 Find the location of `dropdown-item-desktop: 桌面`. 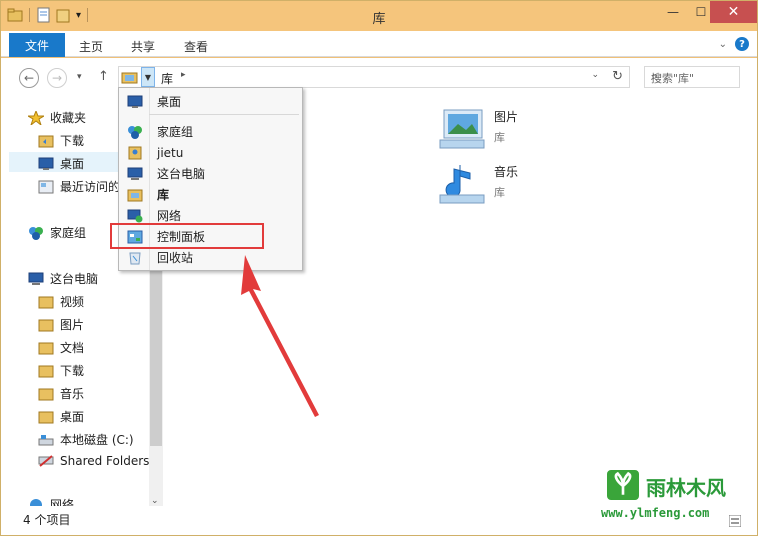

dropdown-item-desktop: 桌面 is located at coordinates (210, 101).